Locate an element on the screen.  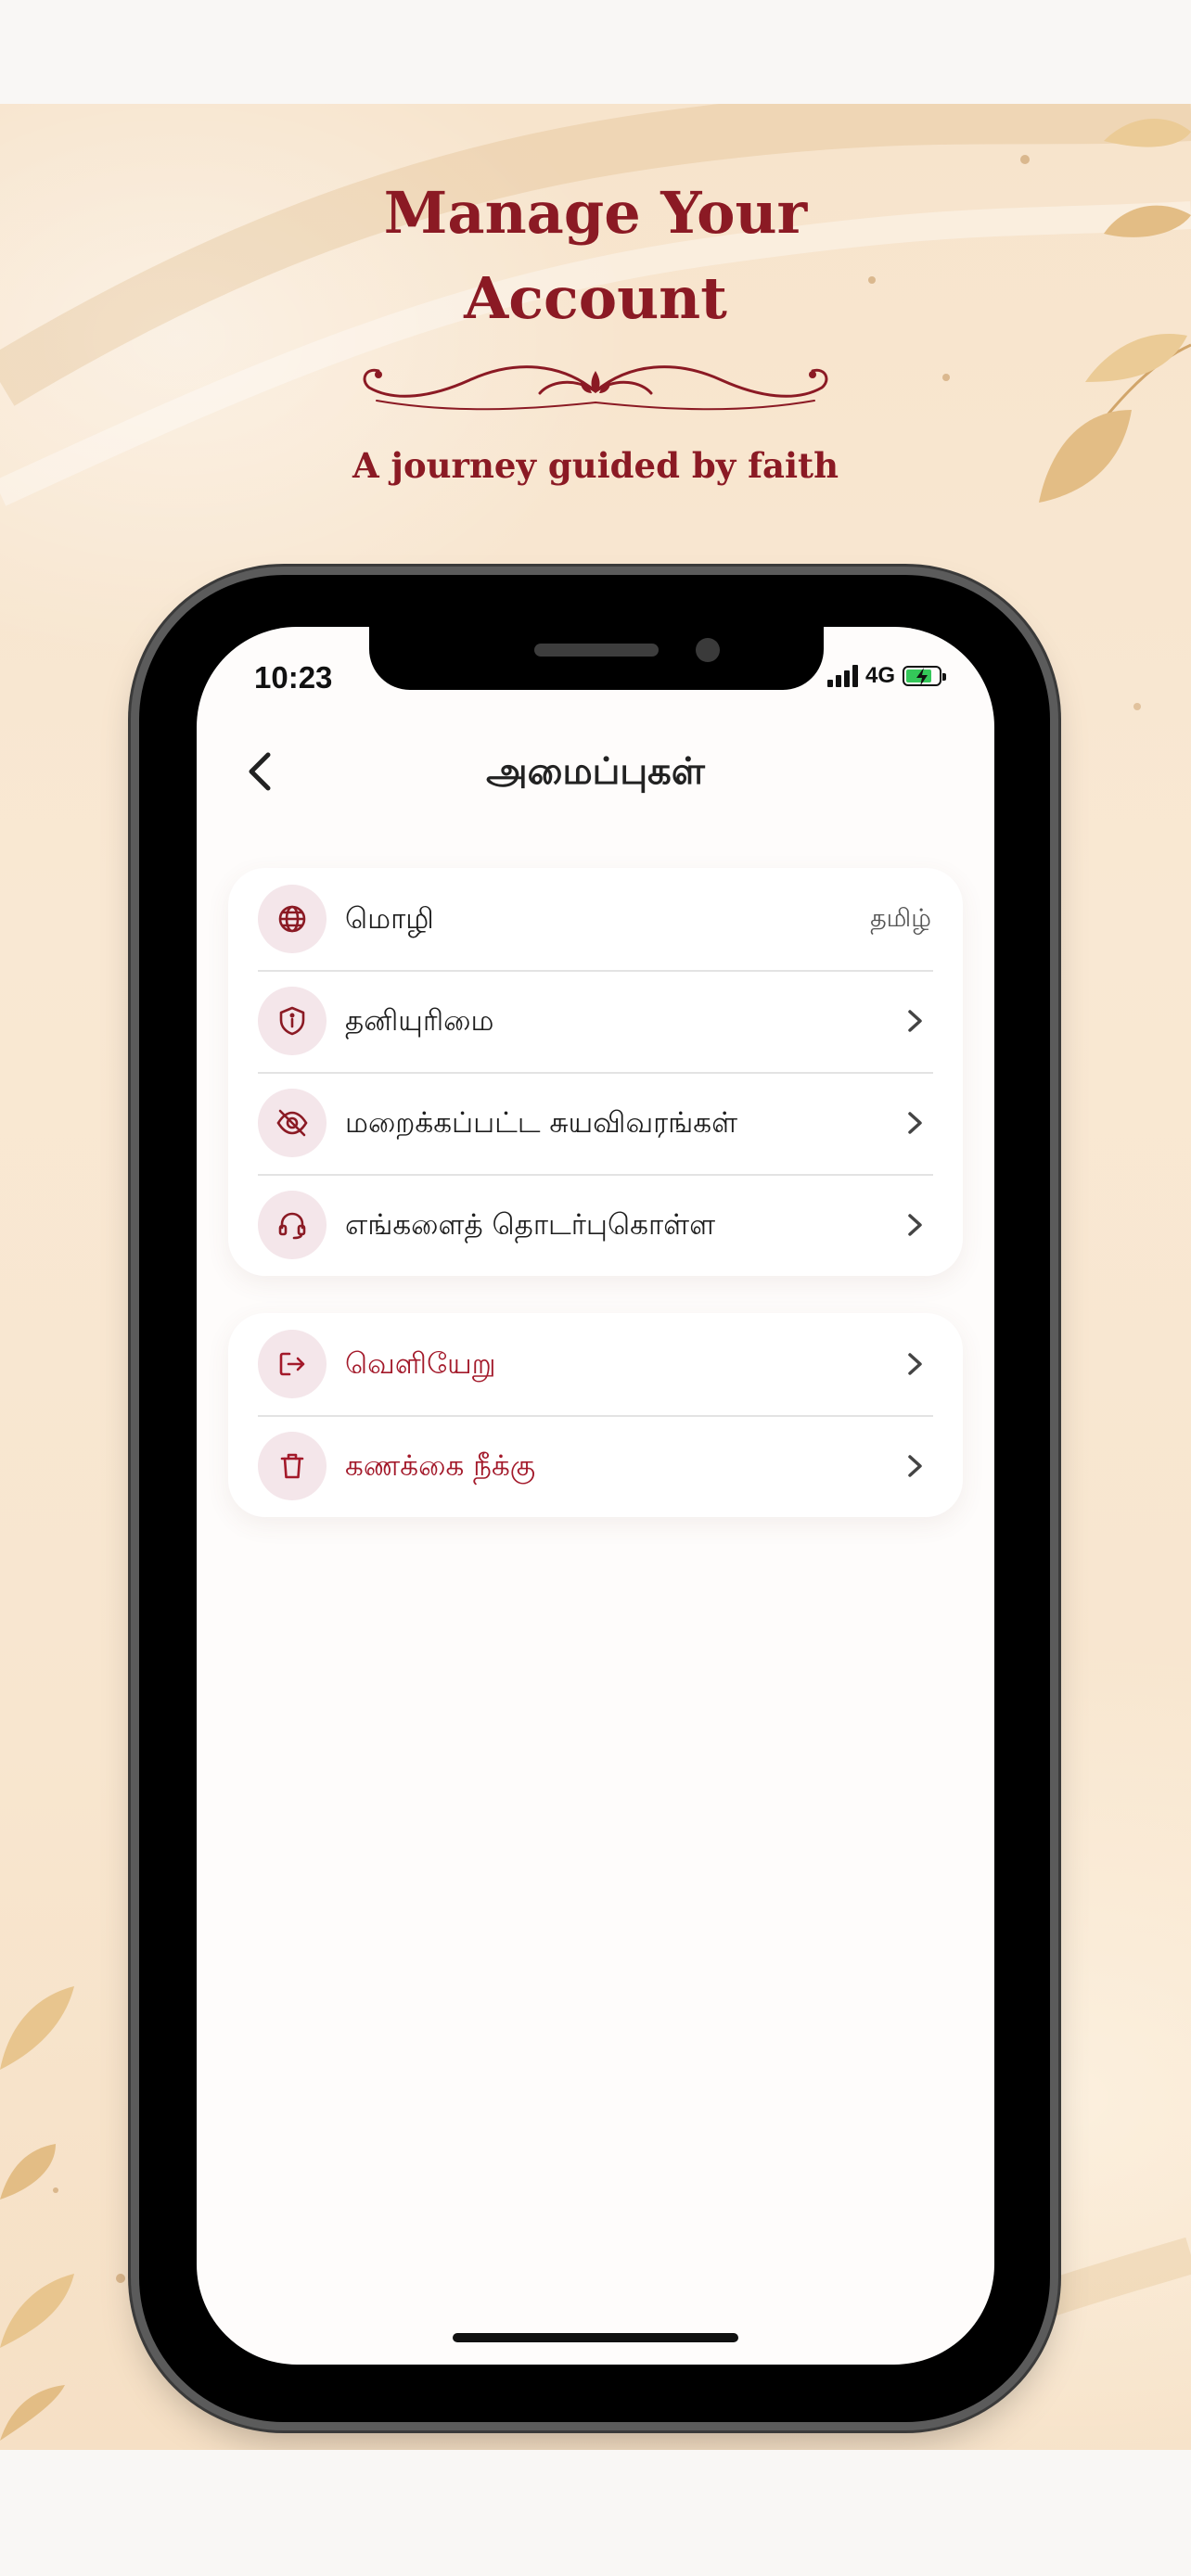
page-title: அமைப்புகள் is located at coordinates (595, 772).